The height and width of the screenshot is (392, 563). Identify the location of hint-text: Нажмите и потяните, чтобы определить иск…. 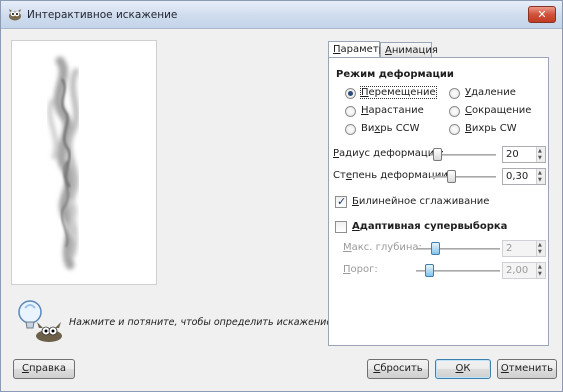
(202, 322).